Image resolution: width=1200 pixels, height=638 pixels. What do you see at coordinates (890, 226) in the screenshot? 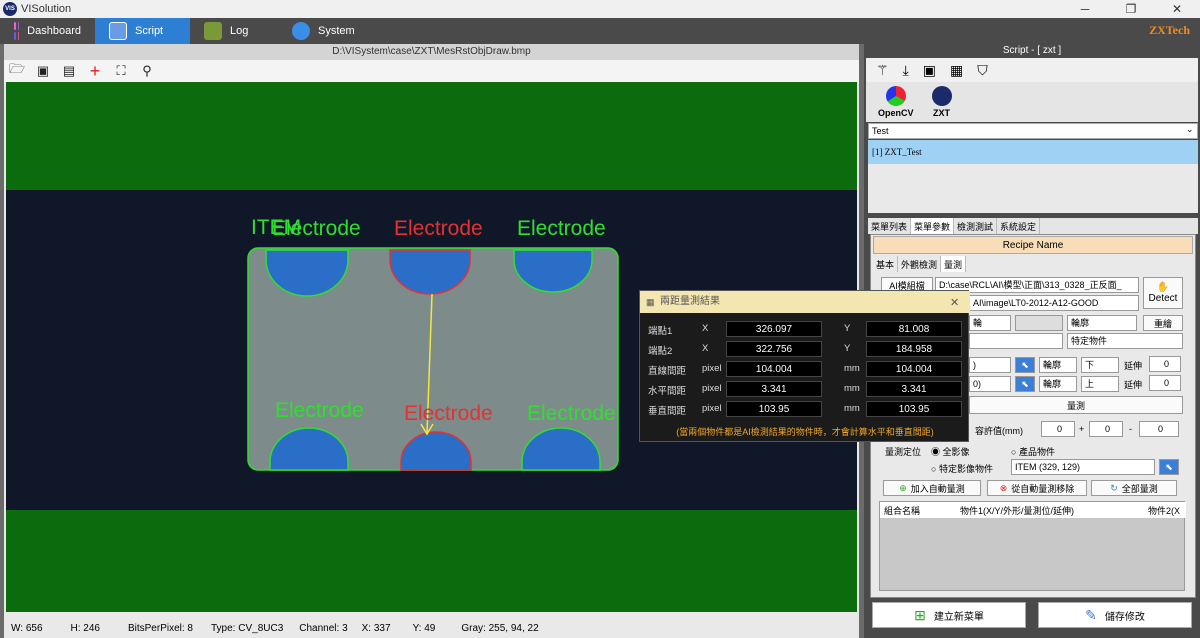
I see `tab-menu-list: 菜單列表` at bounding box center [890, 226].